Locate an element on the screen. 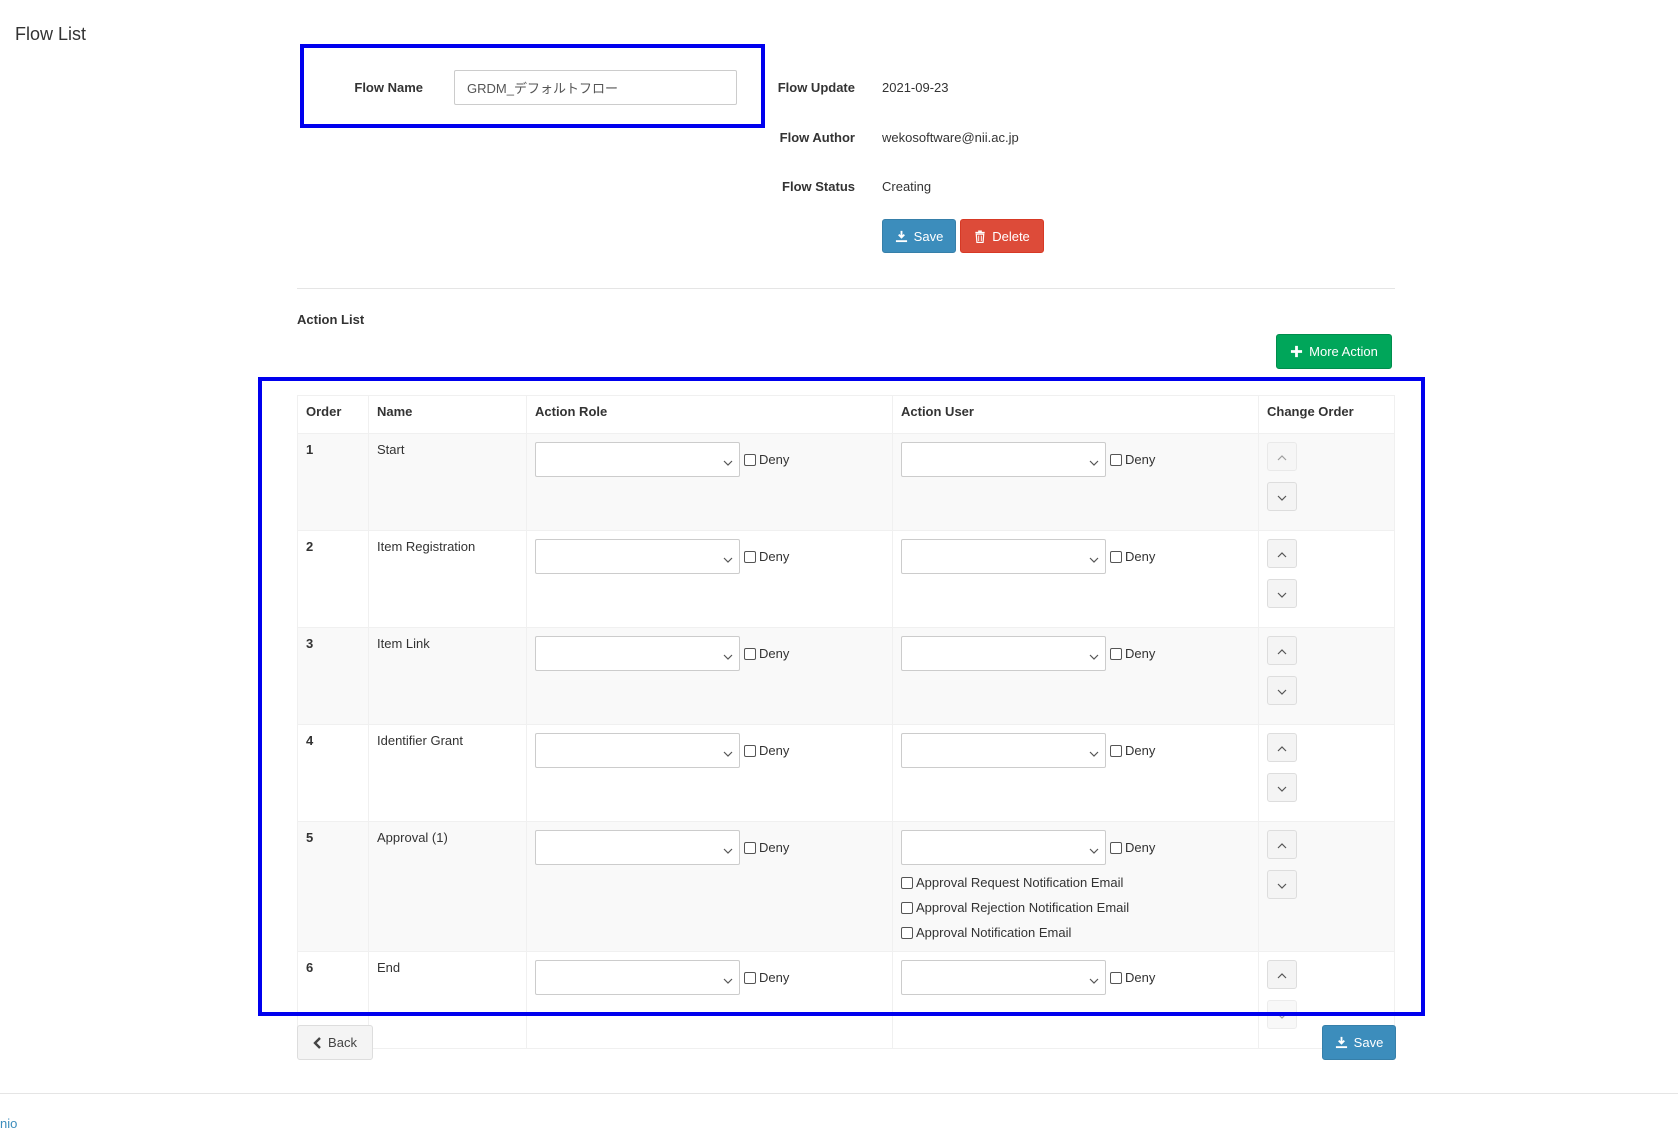 Image resolution: width=1678 pixels, height=1135 pixels. more-action-label: More Action is located at coordinates (1343, 351).